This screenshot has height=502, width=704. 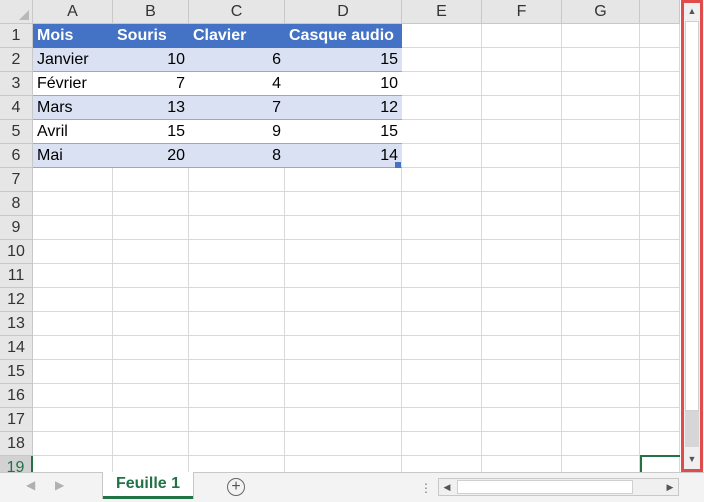 I want to click on column-header: D, so click(x=343, y=12).